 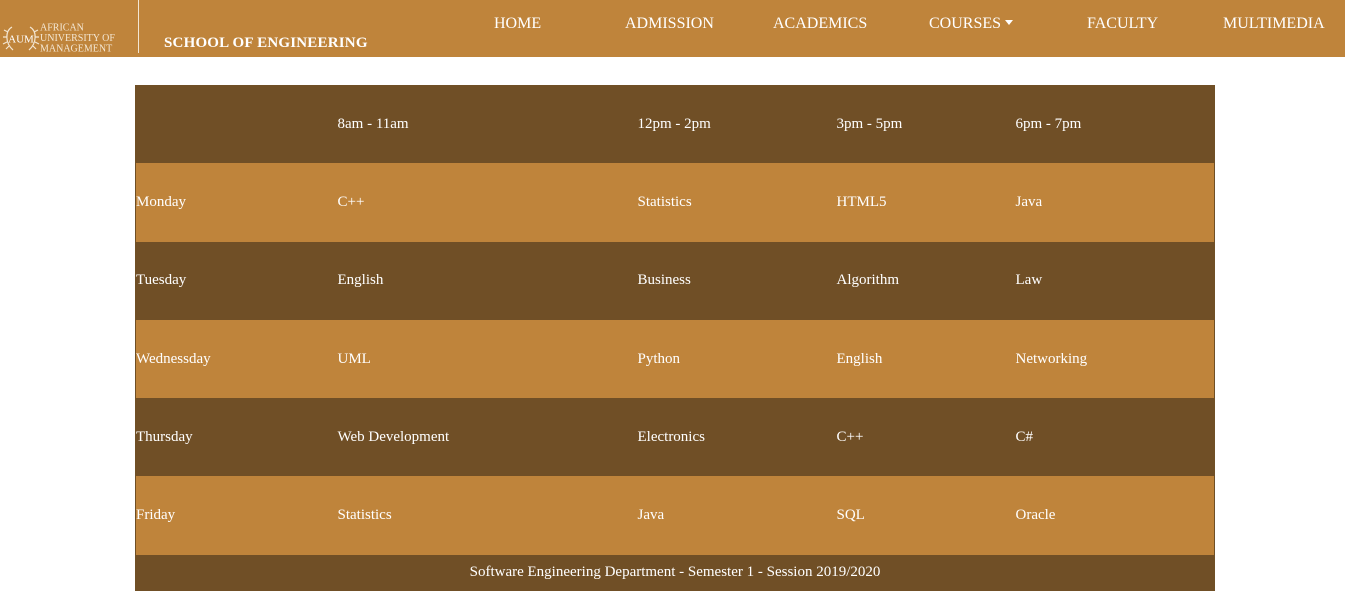 I want to click on course-cell: HTML5, so click(x=861, y=201).